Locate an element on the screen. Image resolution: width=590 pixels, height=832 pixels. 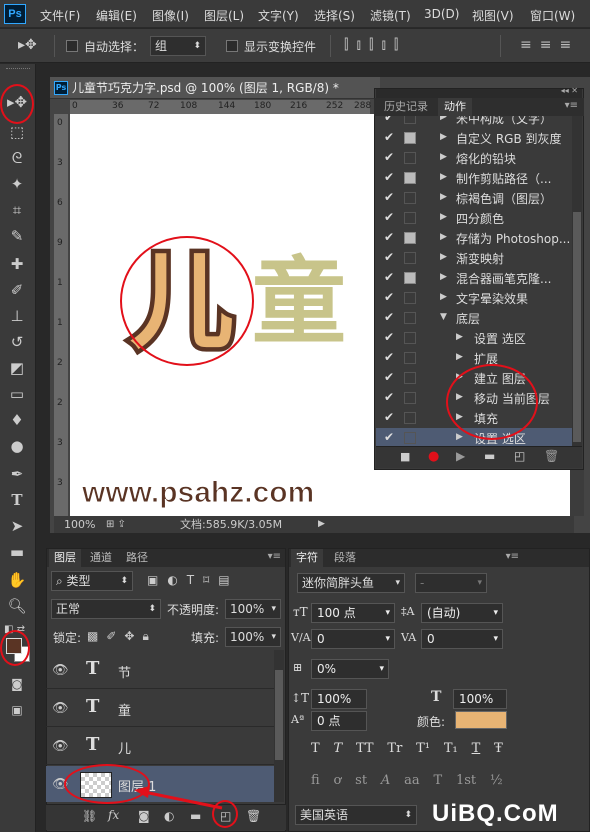
horizontal-scale-input: 100% is located at coordinates (480, 699).